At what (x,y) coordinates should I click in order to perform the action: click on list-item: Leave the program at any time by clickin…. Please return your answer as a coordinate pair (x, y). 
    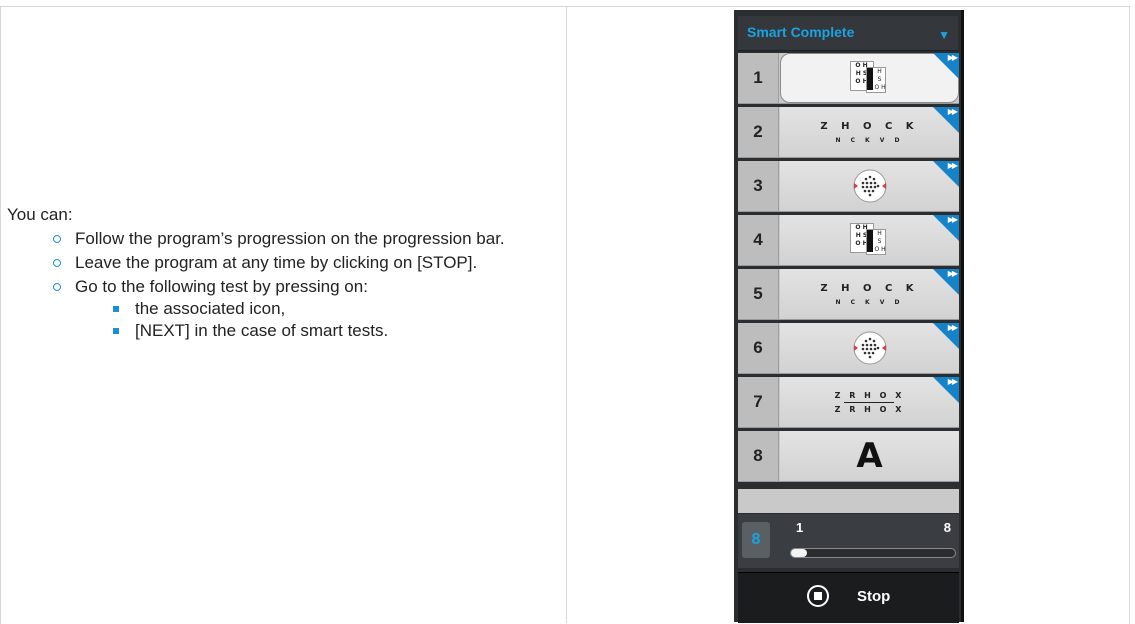
    Looking at the image, I should click on (302, 263).